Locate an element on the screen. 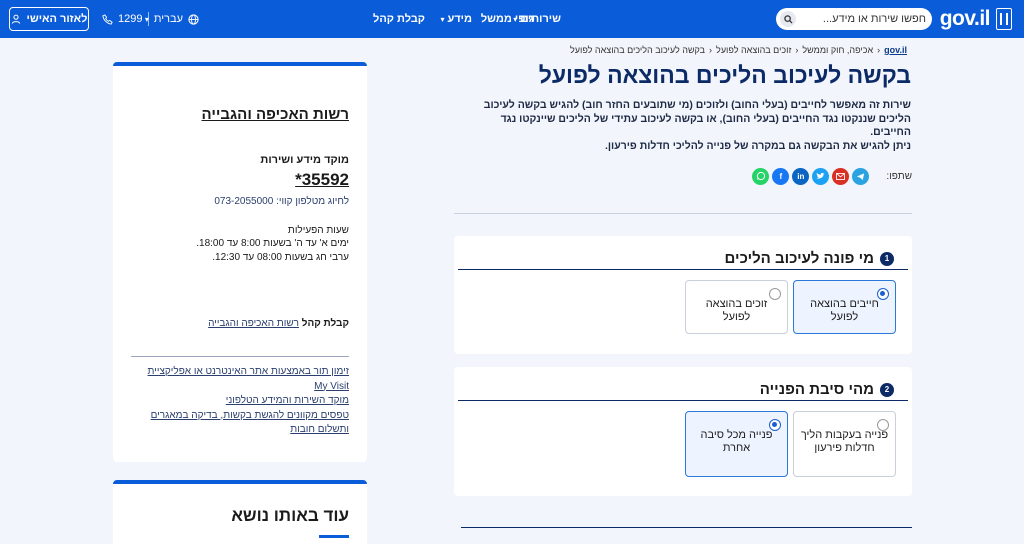  header-divider is located at coordinates (148, 19).